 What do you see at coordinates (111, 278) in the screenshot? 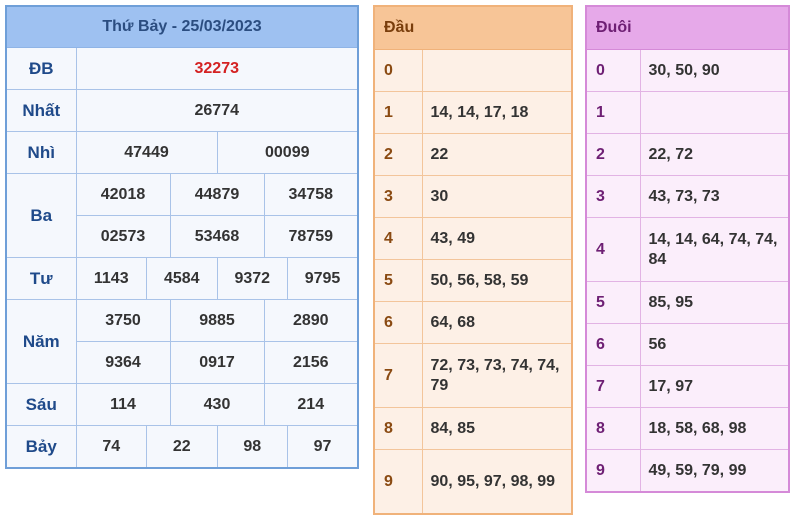
I see `prize-tu-value: 1143` at bounding box center [111, 278].